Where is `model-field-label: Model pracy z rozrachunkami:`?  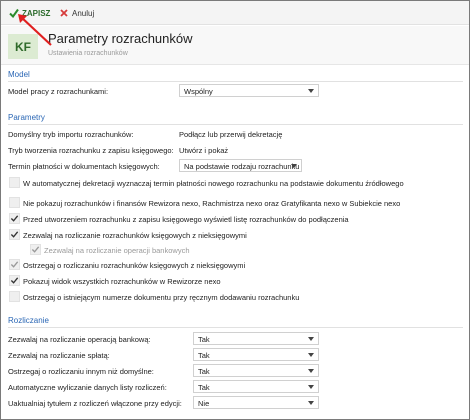 model-field-label: Model pracy z rozrachunkami: is located at coordinates (58, 91).